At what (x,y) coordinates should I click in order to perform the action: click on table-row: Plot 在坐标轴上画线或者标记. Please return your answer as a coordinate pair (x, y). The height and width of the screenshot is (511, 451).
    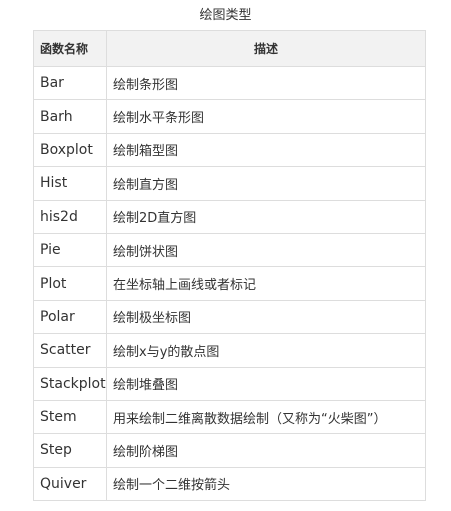
    Looking at the image, I should click on (229, 283).